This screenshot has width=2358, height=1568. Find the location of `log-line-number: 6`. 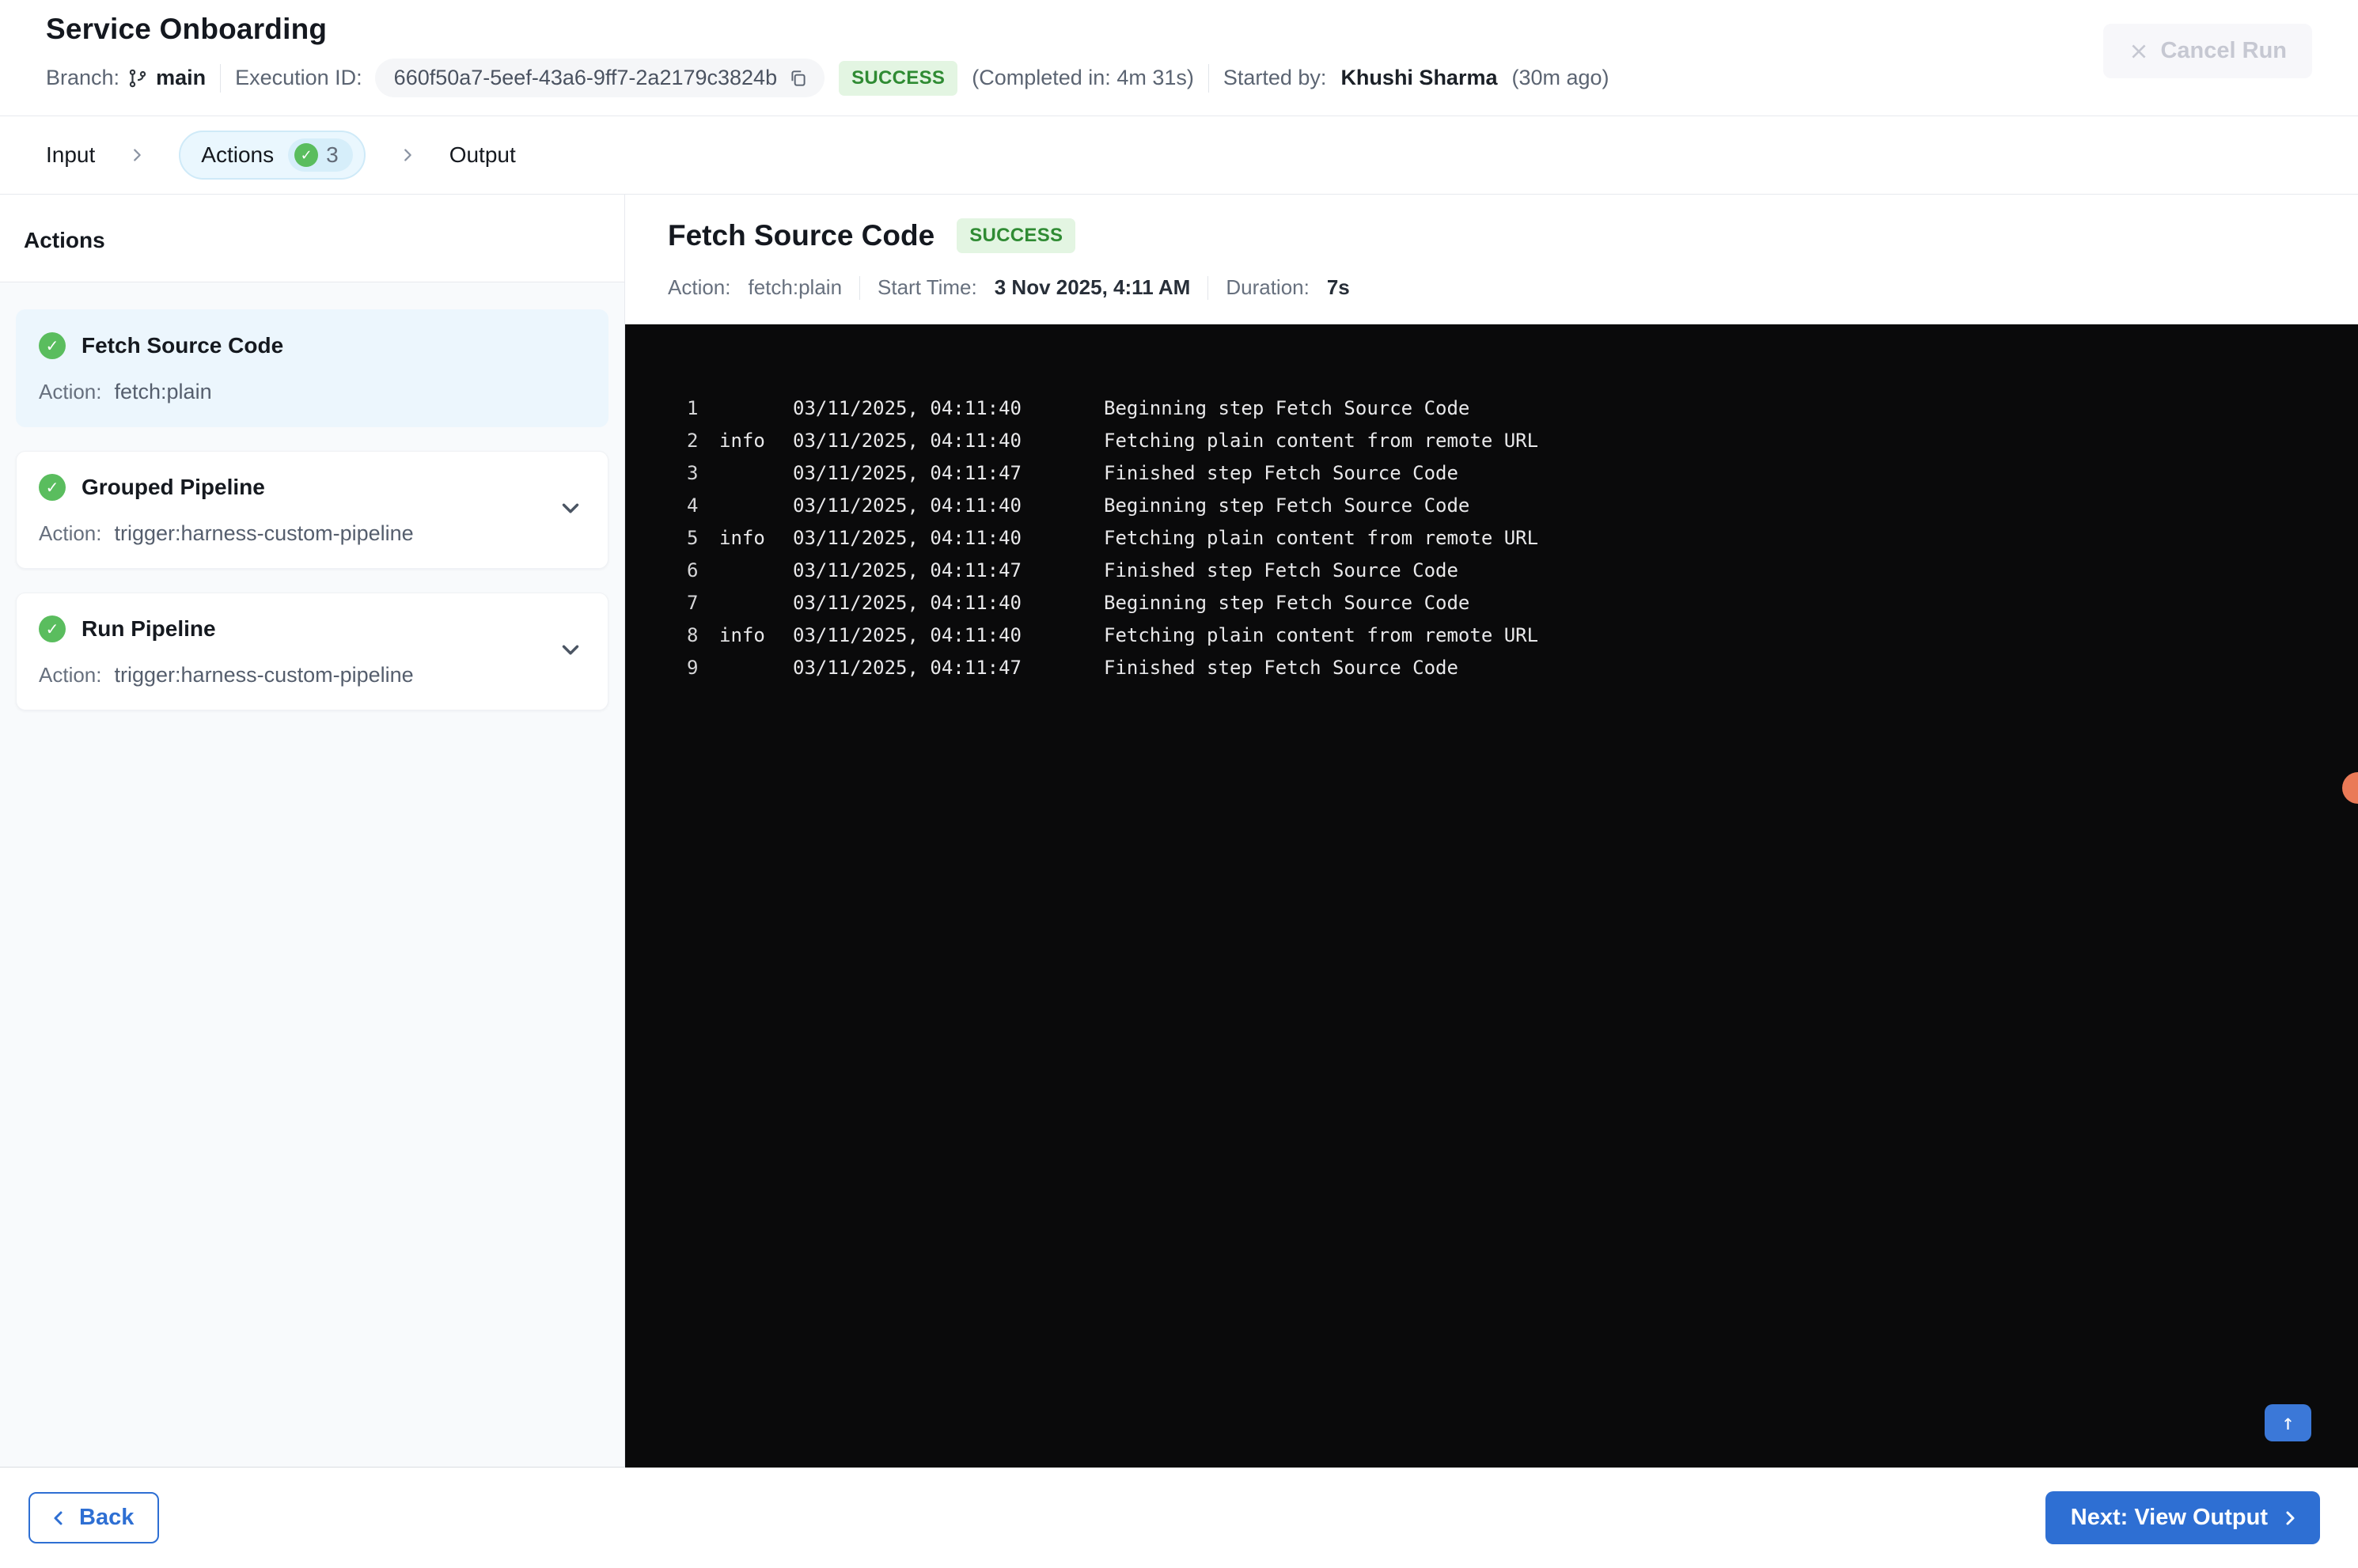

log-line-number: 6 is located at coordinates (693, 570).